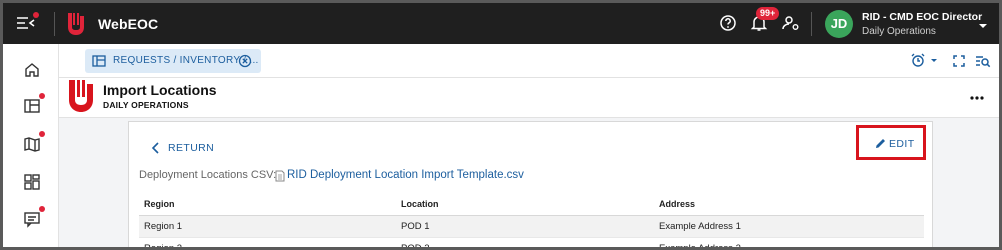 The image size is (1002, 250). What do you see at coordinates (245, 61) in the screenshot?
I see `close-icon` at bounding box center [245, 61].